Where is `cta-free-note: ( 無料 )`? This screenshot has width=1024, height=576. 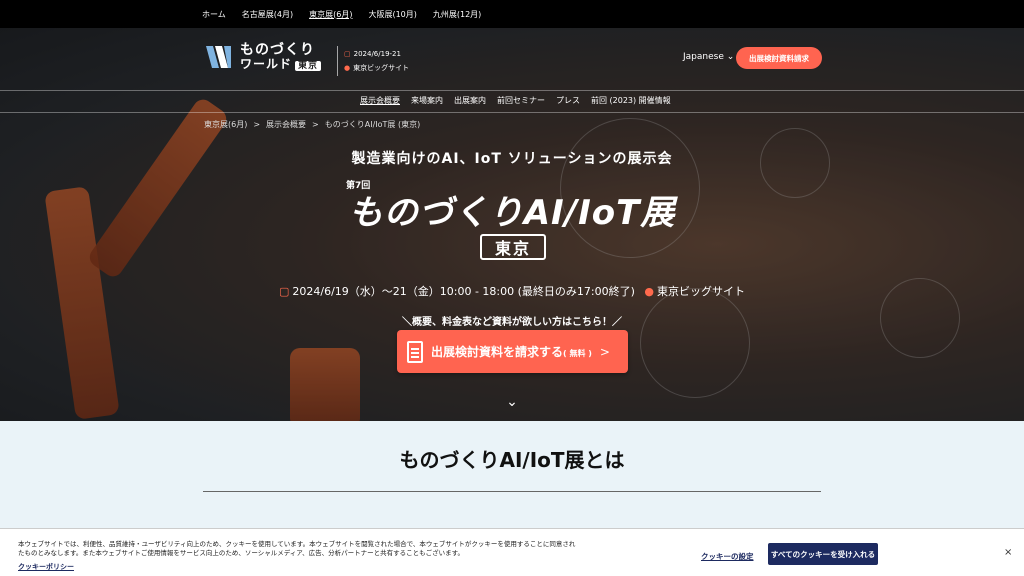 cta-free-note: ( 無料 ) is located at coordinates (577, 353).